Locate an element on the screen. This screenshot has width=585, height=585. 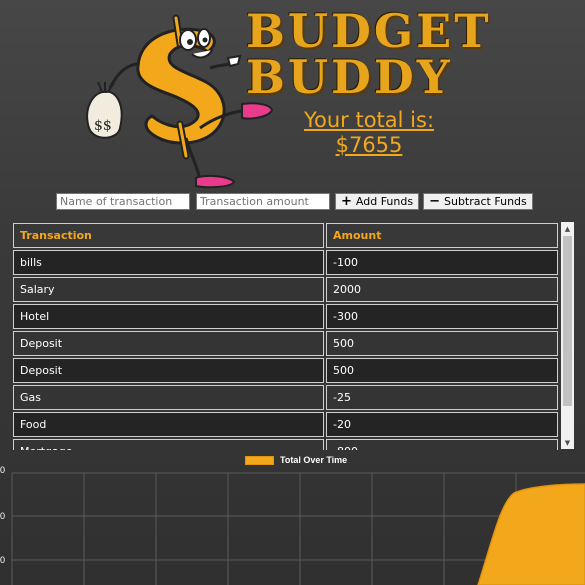
total-amount: $7655 is located at coordinates (369, 145).